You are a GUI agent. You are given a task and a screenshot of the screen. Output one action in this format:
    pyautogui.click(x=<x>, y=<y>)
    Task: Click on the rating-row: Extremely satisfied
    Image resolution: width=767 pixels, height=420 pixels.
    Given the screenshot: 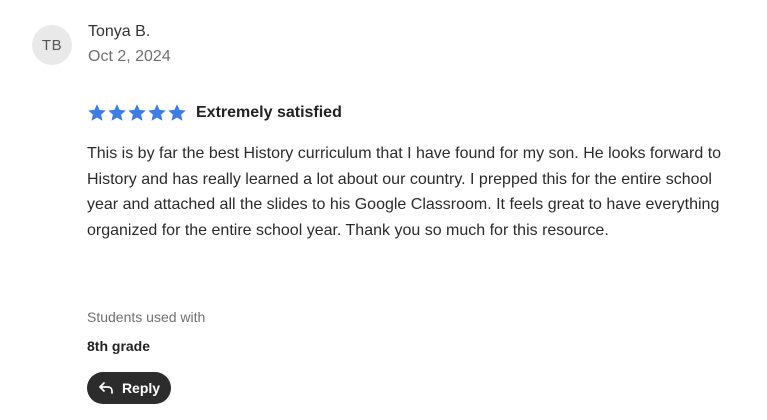 What is the action you would take?
    pyautogui.click(x=214, y=113)
    